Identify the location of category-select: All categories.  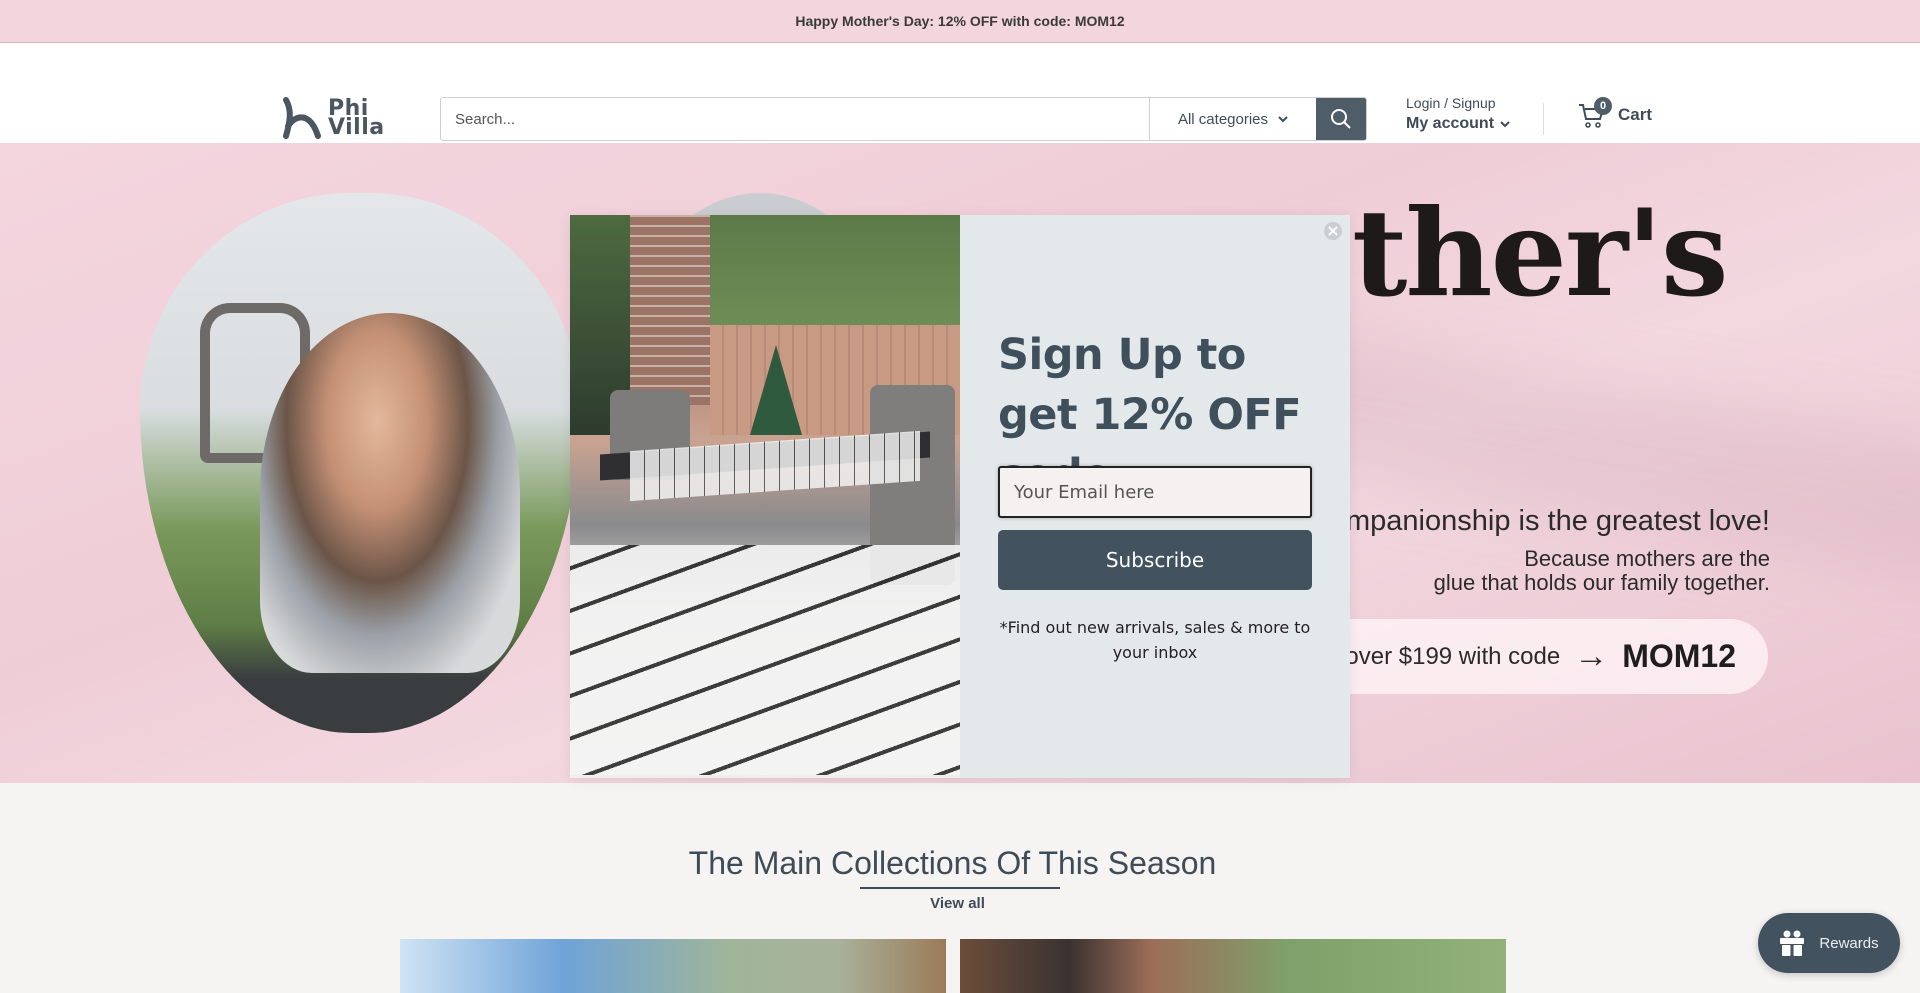
(1232, 119).